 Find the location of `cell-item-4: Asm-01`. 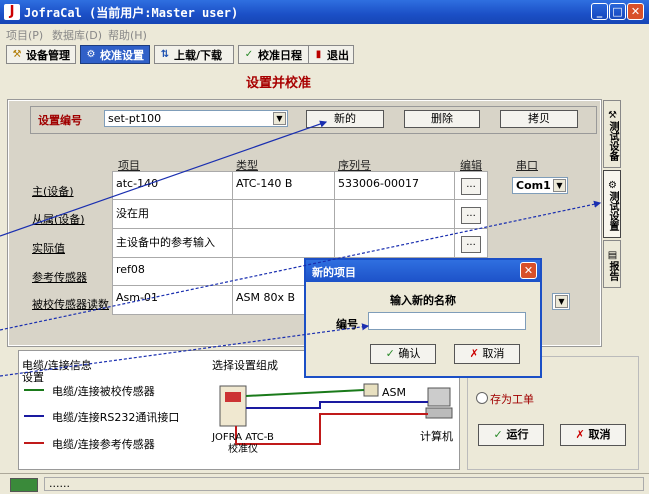

cell-item-4: Asm-01 is located at coordinates (173, 300).